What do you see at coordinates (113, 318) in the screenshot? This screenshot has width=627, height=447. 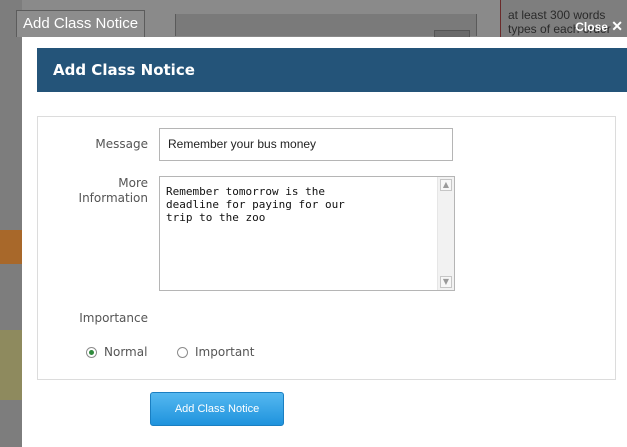 I see `importance-label: Importance` at bounding box center [113, 318].